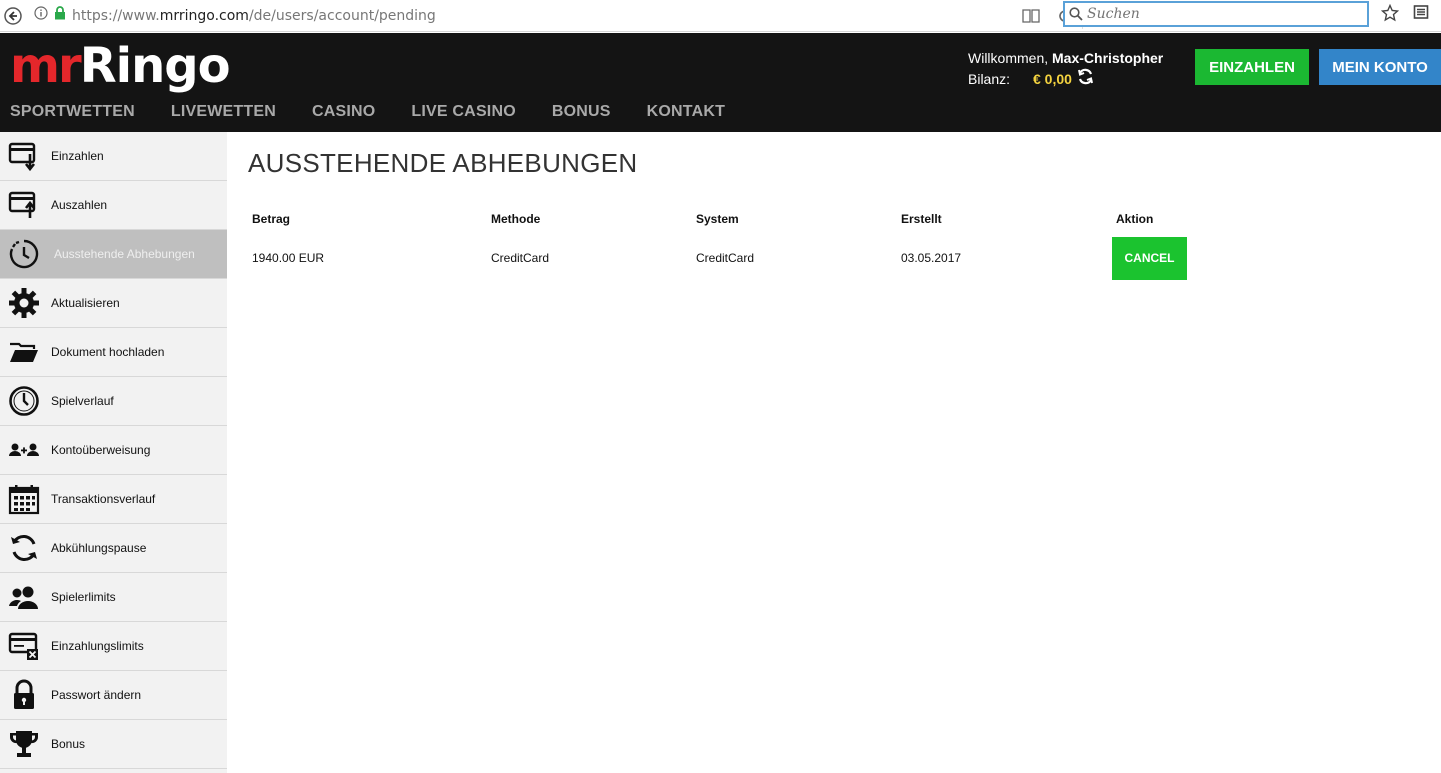 Image resolution: width=1441 pixels, height=773 pixels. Describe the element at coordinates (520, 258) in the screenshot. I see `cell-method: CreditCard` at that location.